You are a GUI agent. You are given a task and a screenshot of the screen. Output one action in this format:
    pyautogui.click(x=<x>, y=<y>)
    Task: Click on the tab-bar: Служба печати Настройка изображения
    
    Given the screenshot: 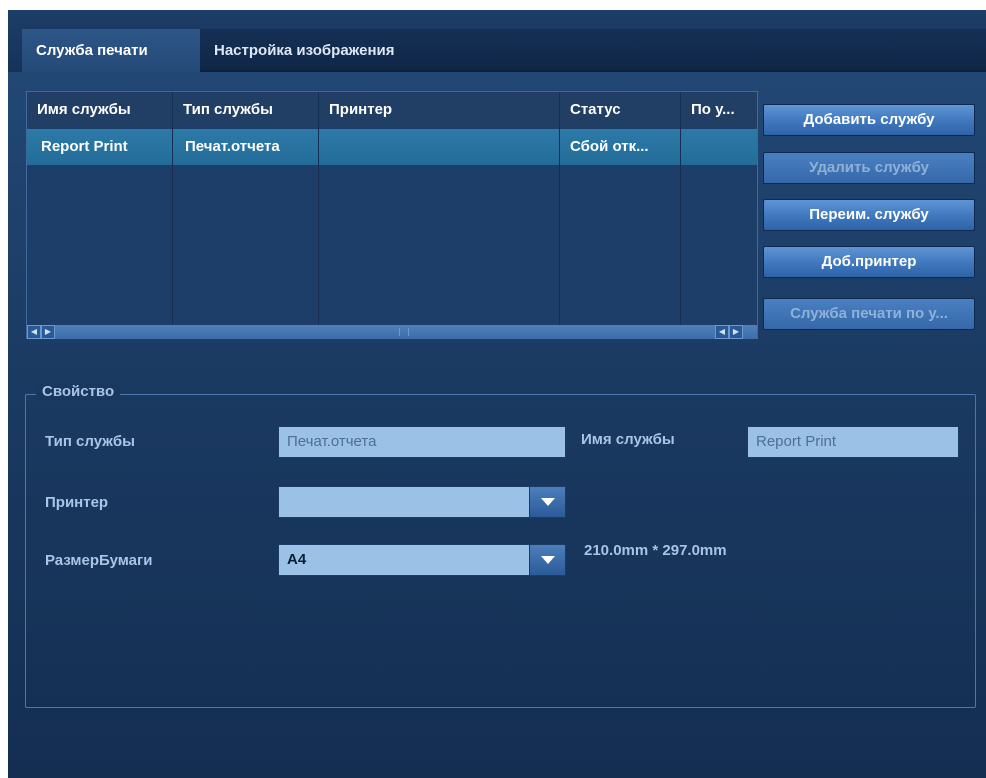 What is the action you would take?
    pyautogui.click(x=497, y=41)
    